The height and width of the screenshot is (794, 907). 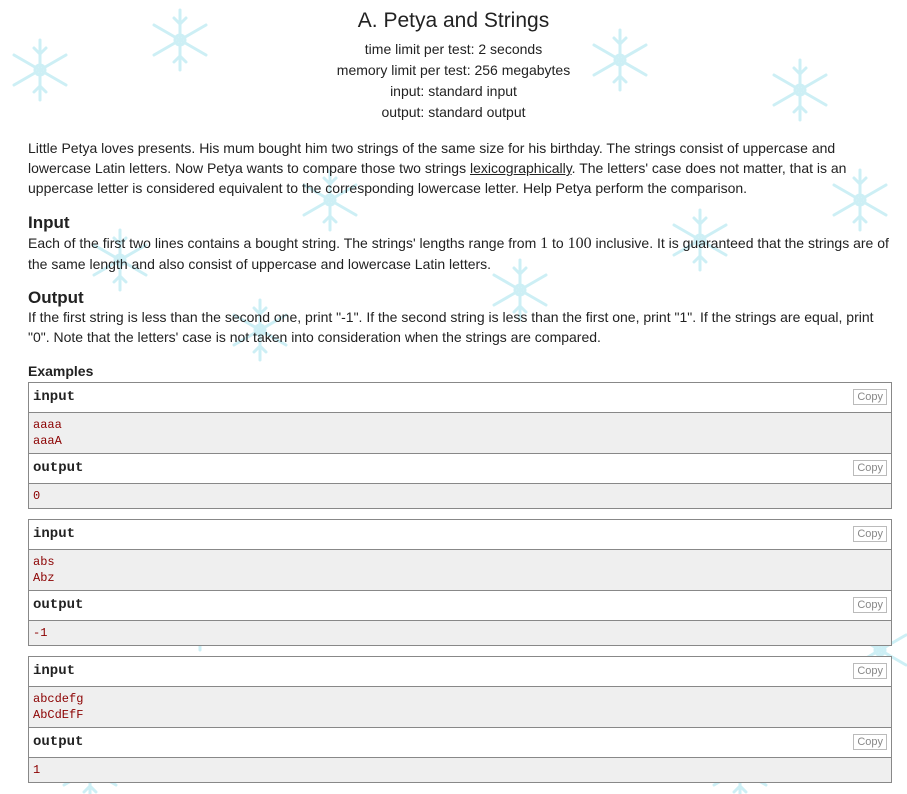 What do you see at coordinates (58, 715) in the screenshot?
I see `input-line: AbCdEfF` at bounding box center [58, 715].